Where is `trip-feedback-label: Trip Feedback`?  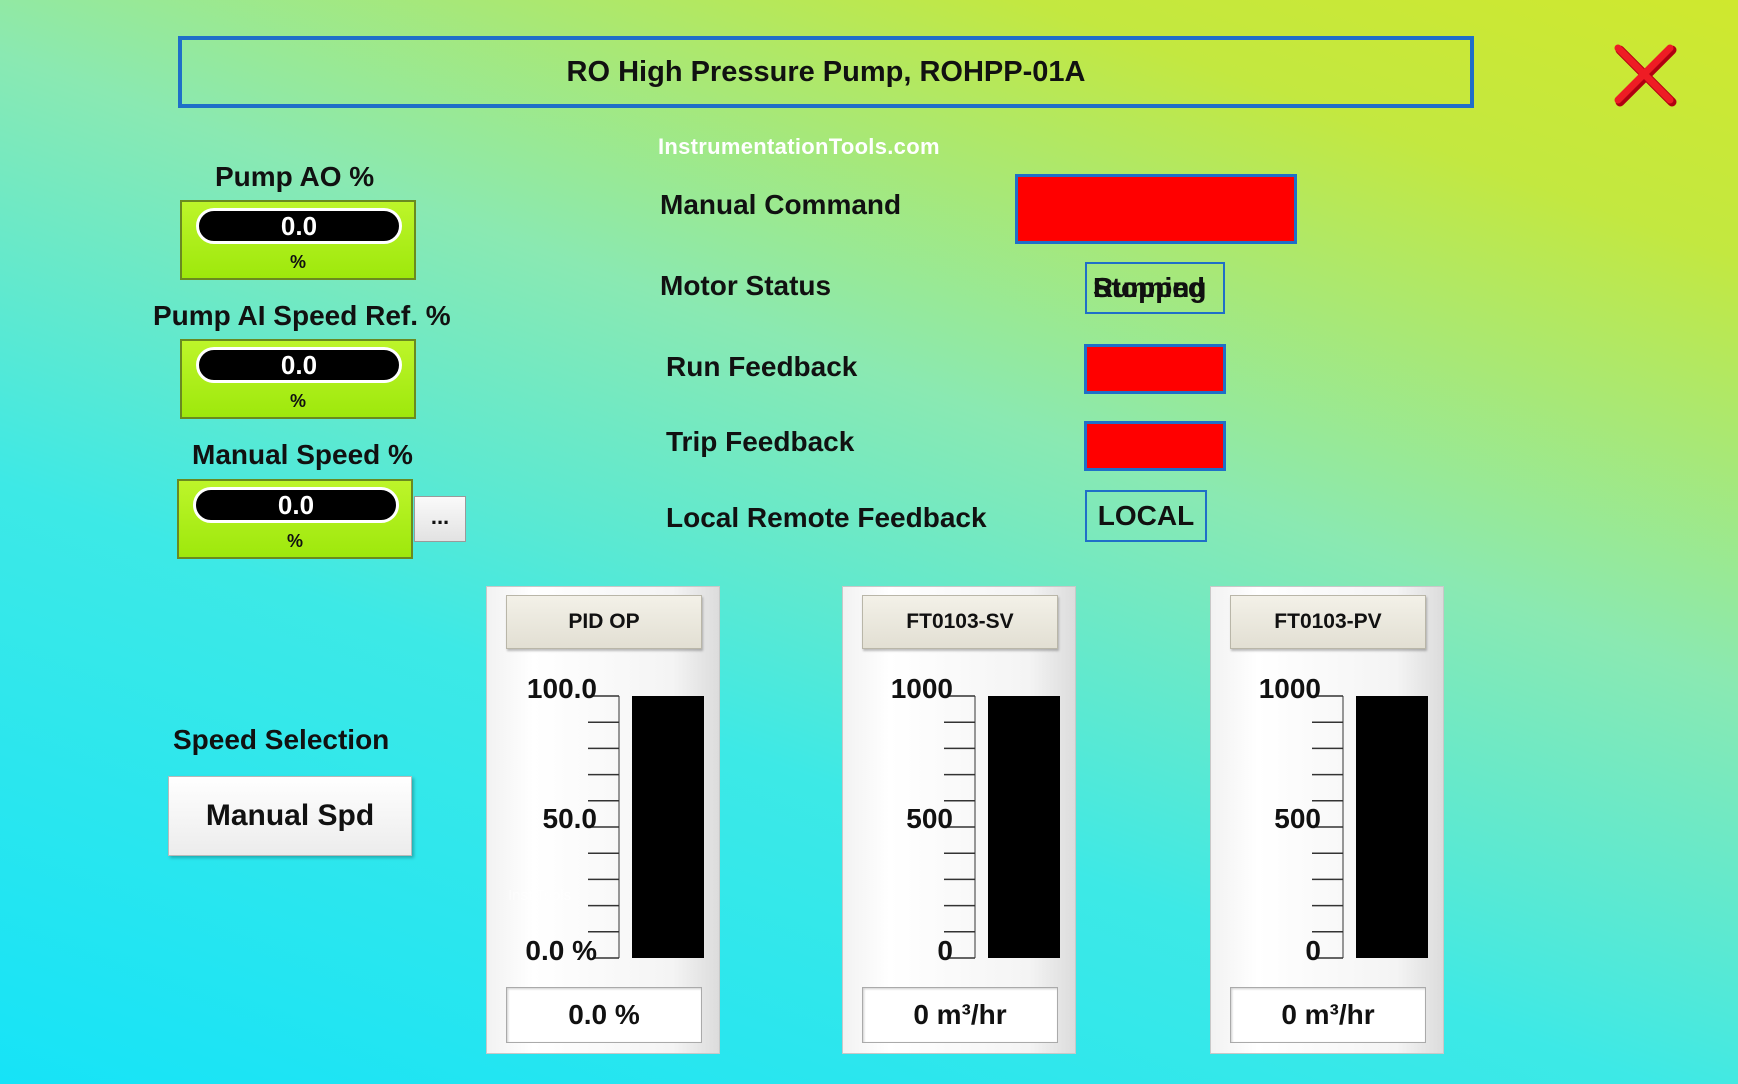
trip-feedback-label: Trip Feedback is located at coordinates (760, 442).